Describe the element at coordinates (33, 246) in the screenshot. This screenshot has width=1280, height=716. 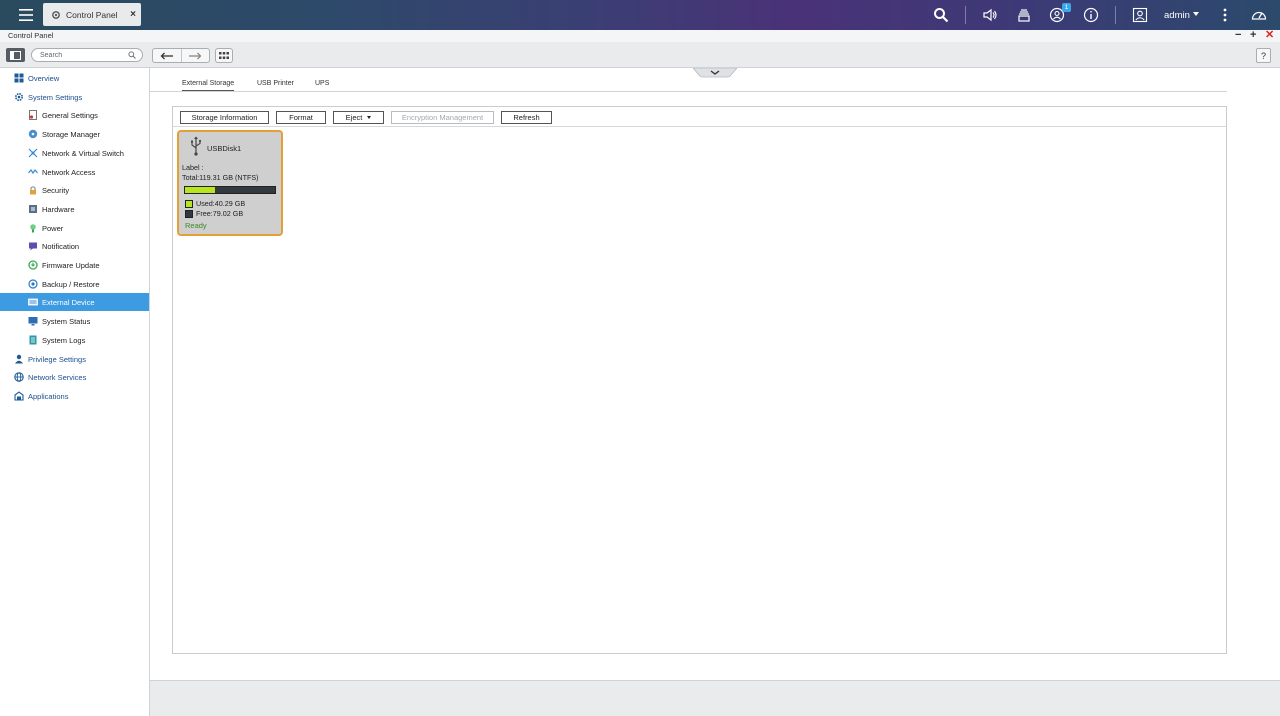
I see `notification-icon` at that location.